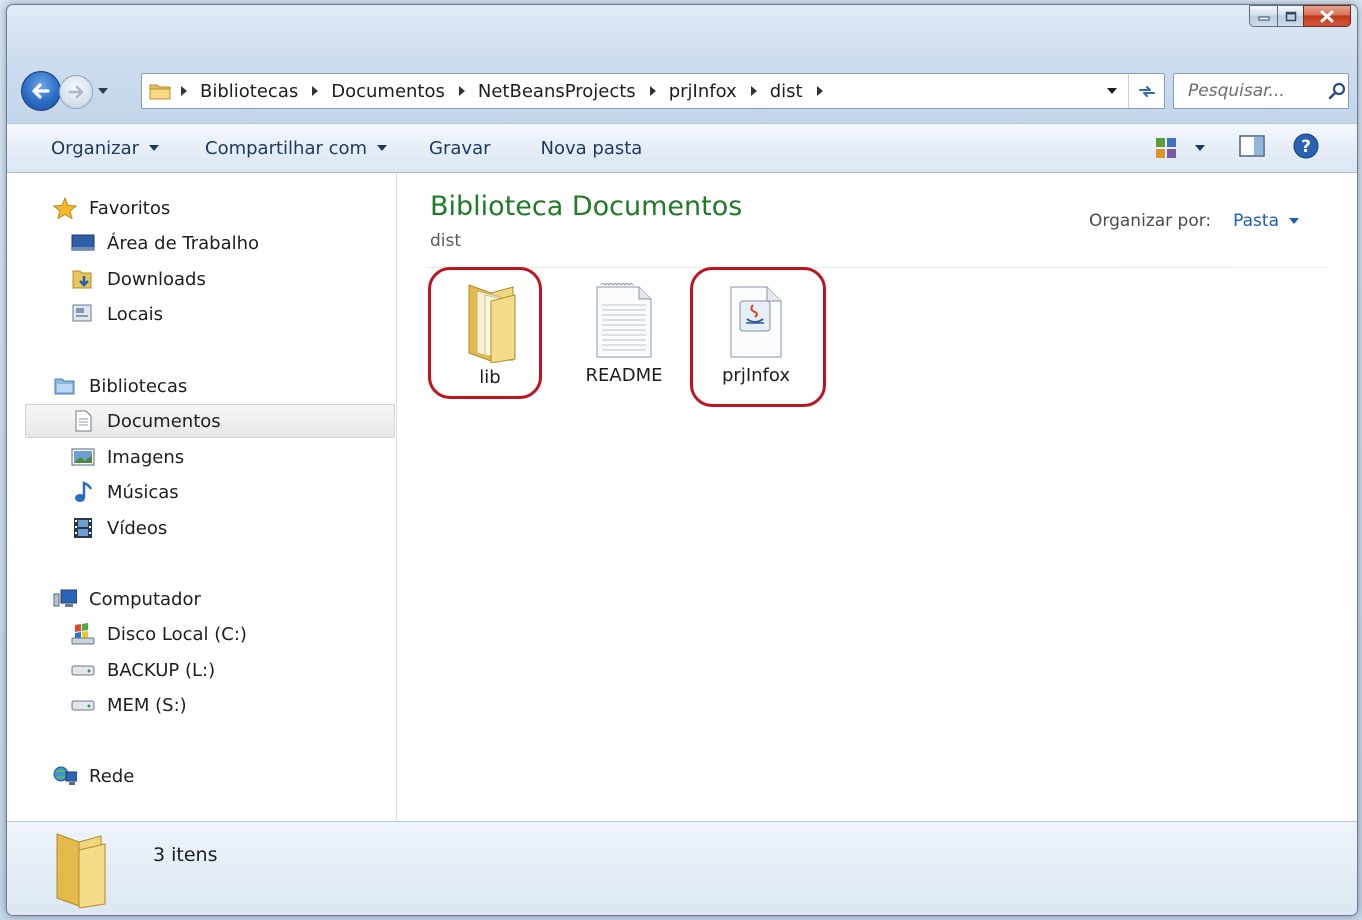  I want to click on nav-label: Locais, so click(135, 314).